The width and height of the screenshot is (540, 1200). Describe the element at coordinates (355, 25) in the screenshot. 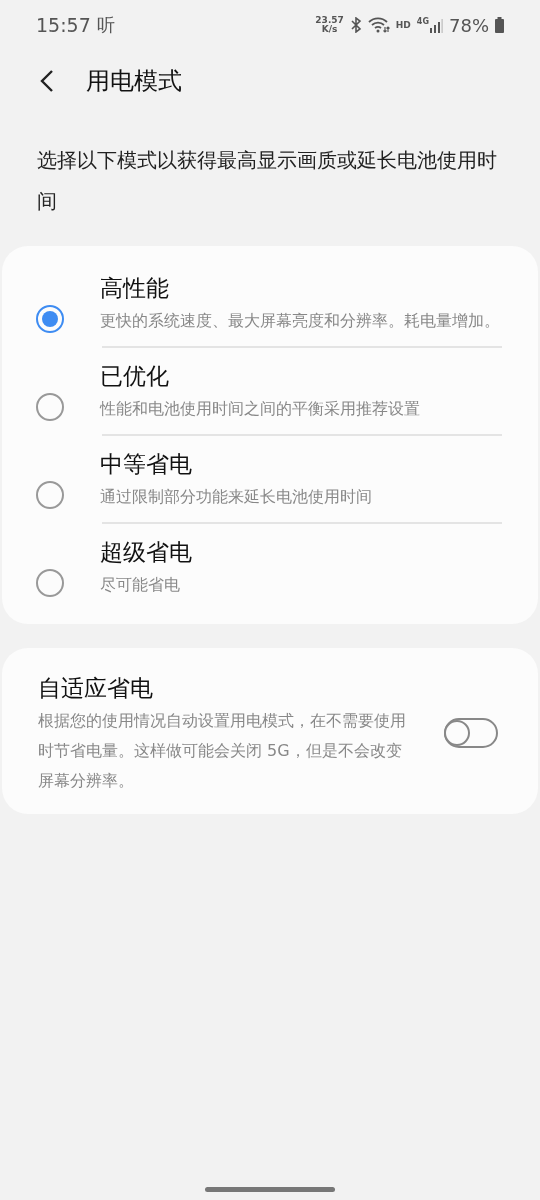

I see `bluetooth-icon` at that location.